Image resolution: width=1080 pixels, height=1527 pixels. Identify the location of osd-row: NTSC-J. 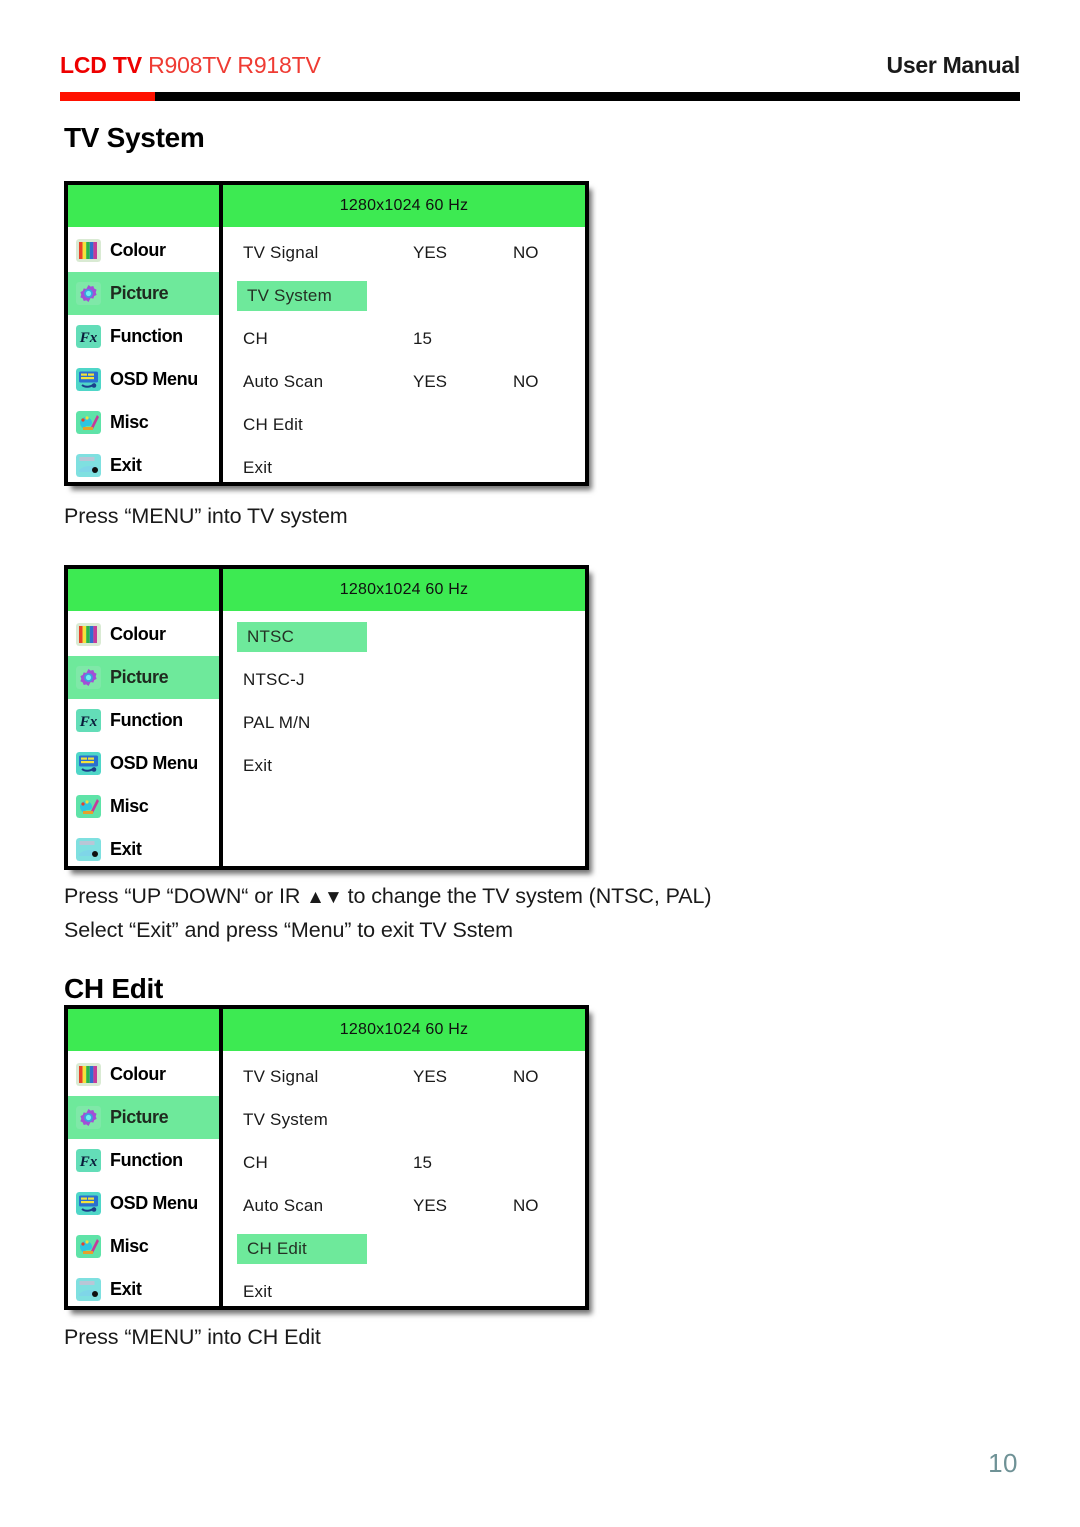
(404, 679).